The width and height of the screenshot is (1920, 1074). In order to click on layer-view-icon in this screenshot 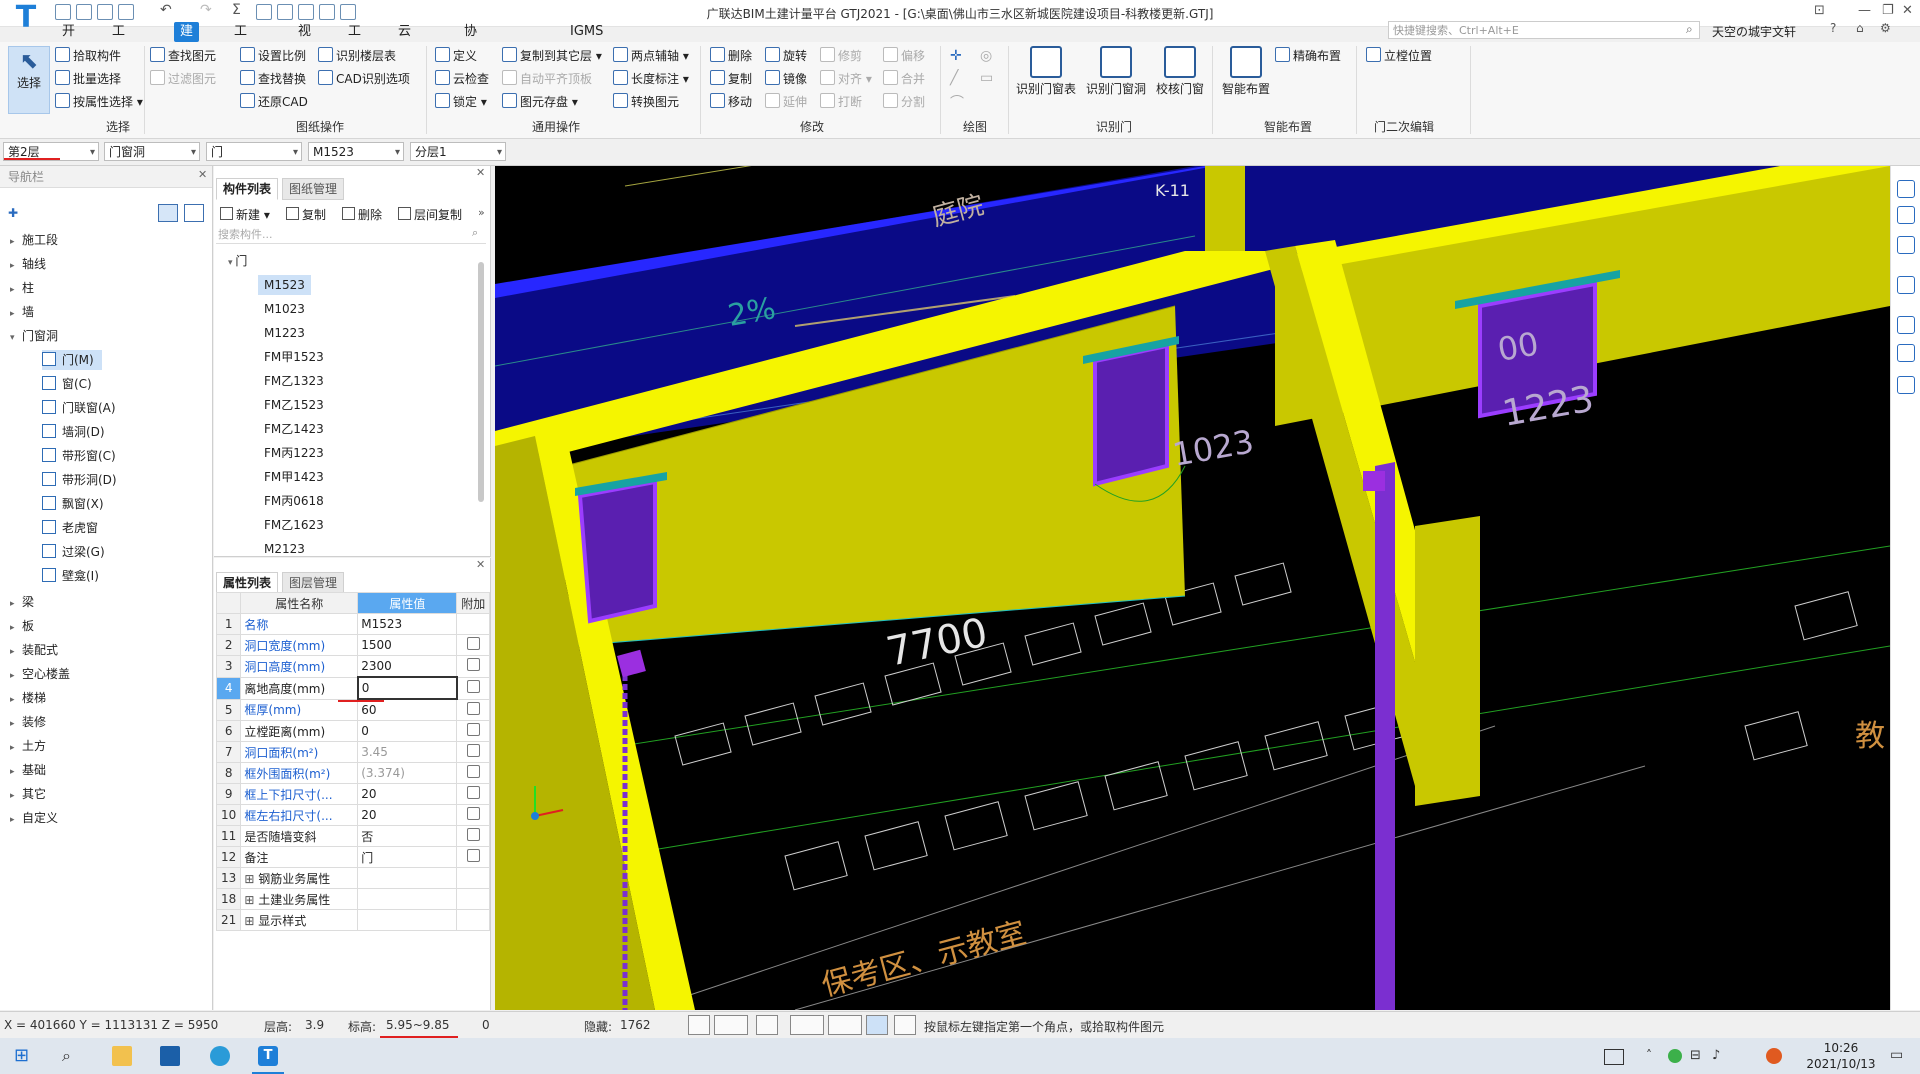, I will do `click(1906, 285)`.